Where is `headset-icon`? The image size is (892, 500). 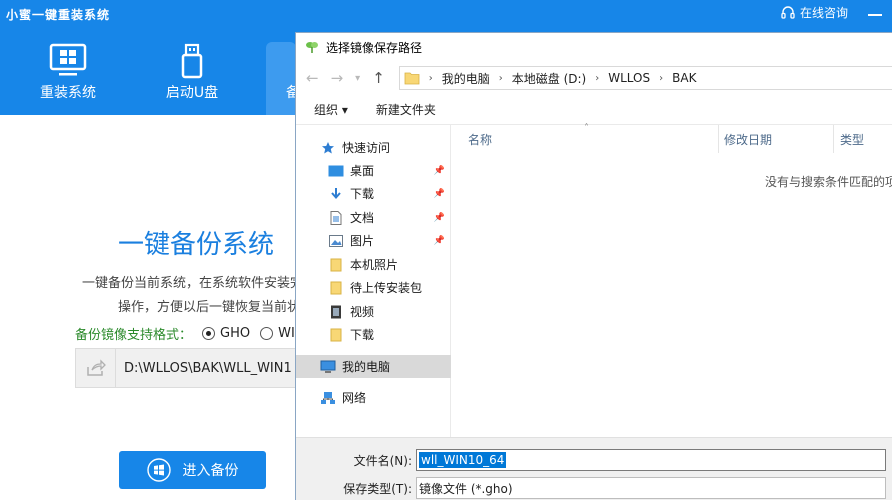 headset-icon is located at coordinates (788, 12).